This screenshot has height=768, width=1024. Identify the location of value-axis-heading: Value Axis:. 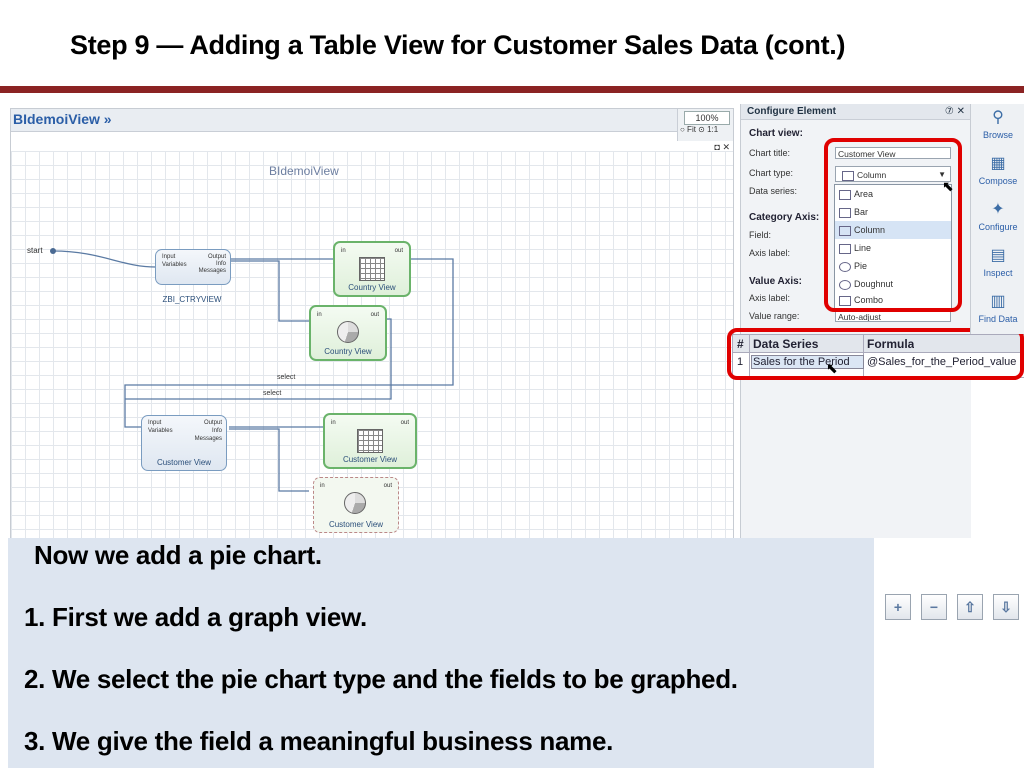
(775, 281).